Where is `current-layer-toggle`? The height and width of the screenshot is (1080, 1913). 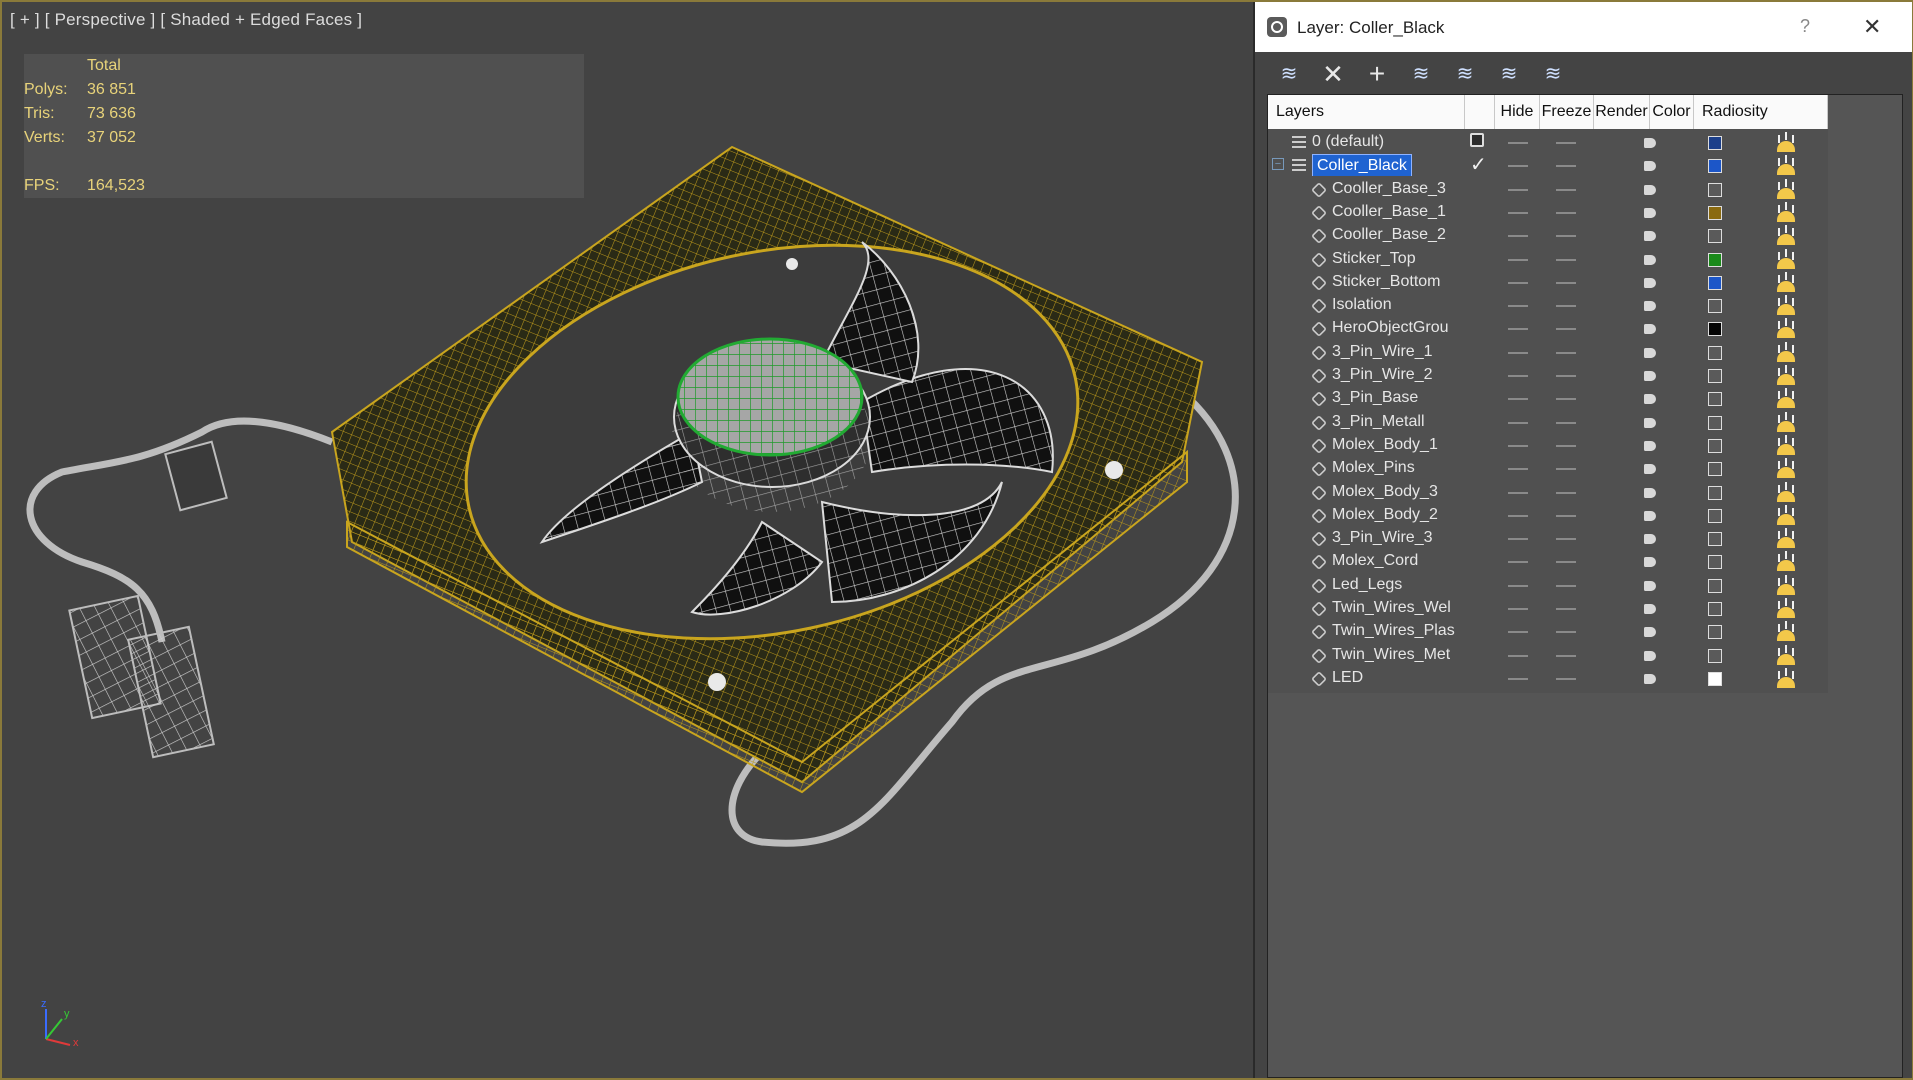 current-layer-toggle is located at coordinates (1477, 140).